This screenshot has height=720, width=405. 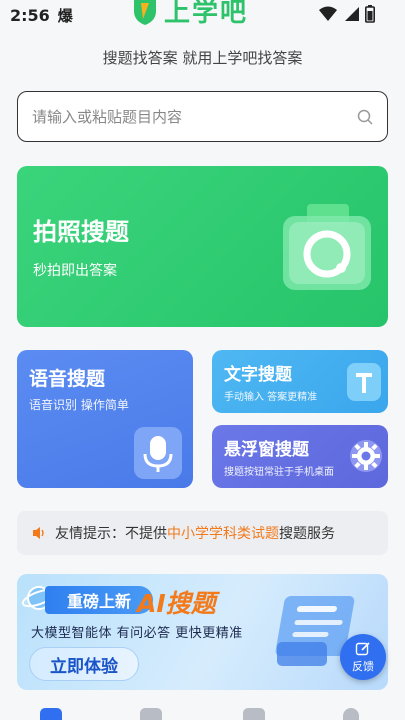 I want to click on wifi-icon, so click(x=328, y=13).